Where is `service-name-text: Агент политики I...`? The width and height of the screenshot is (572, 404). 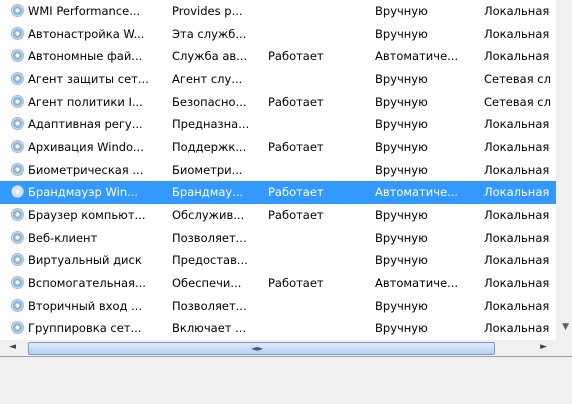
service-name-text: Агент политики I... is located at coordinates (85, 101).